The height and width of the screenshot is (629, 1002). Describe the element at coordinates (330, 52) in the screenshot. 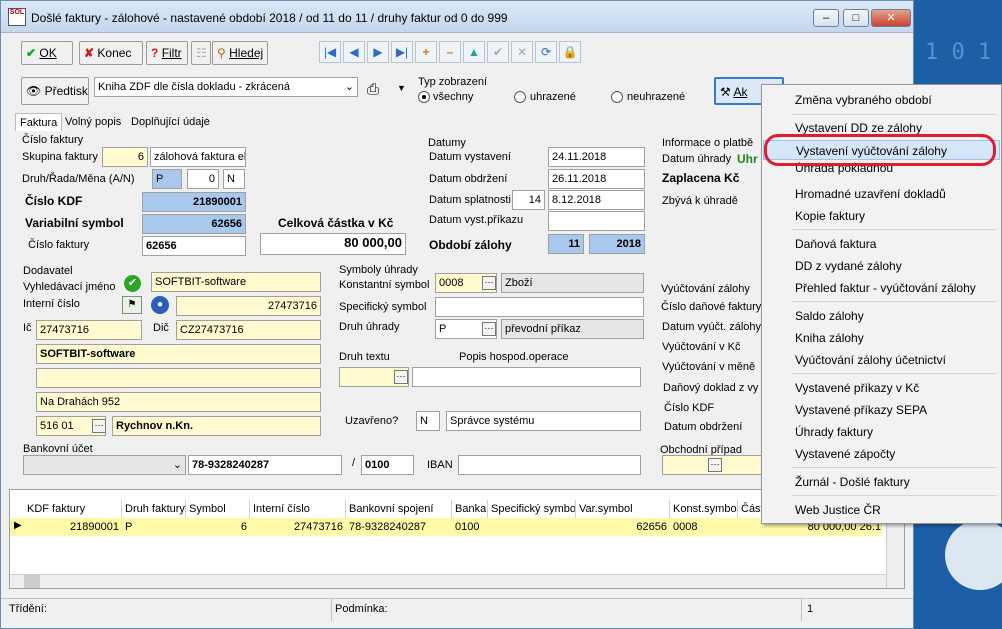

I see `first-record-icon: |◀` at that location.